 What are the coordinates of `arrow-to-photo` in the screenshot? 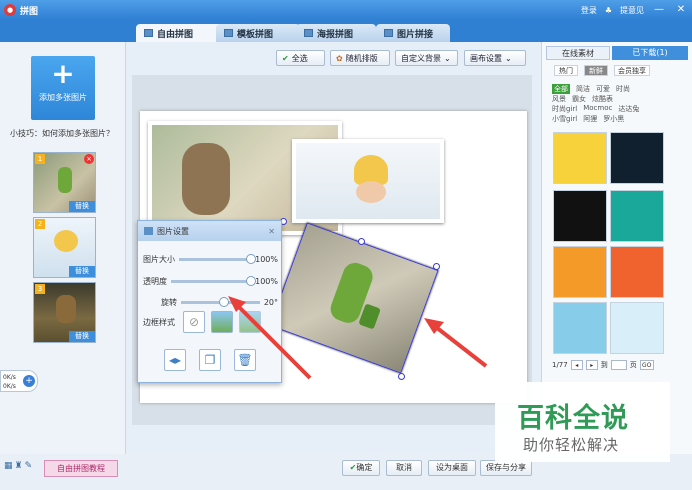 It's located at (459, 345).